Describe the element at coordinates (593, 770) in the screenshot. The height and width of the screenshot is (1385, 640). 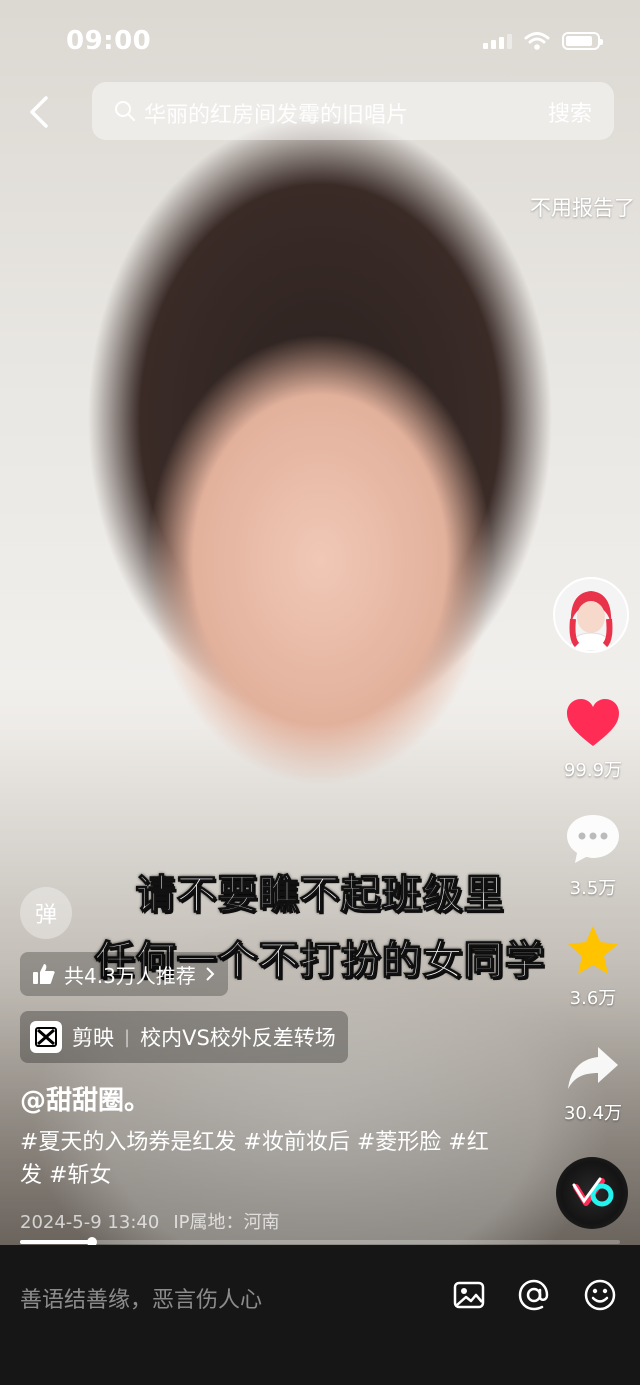
I see `like-count: 99.9万` at that location.